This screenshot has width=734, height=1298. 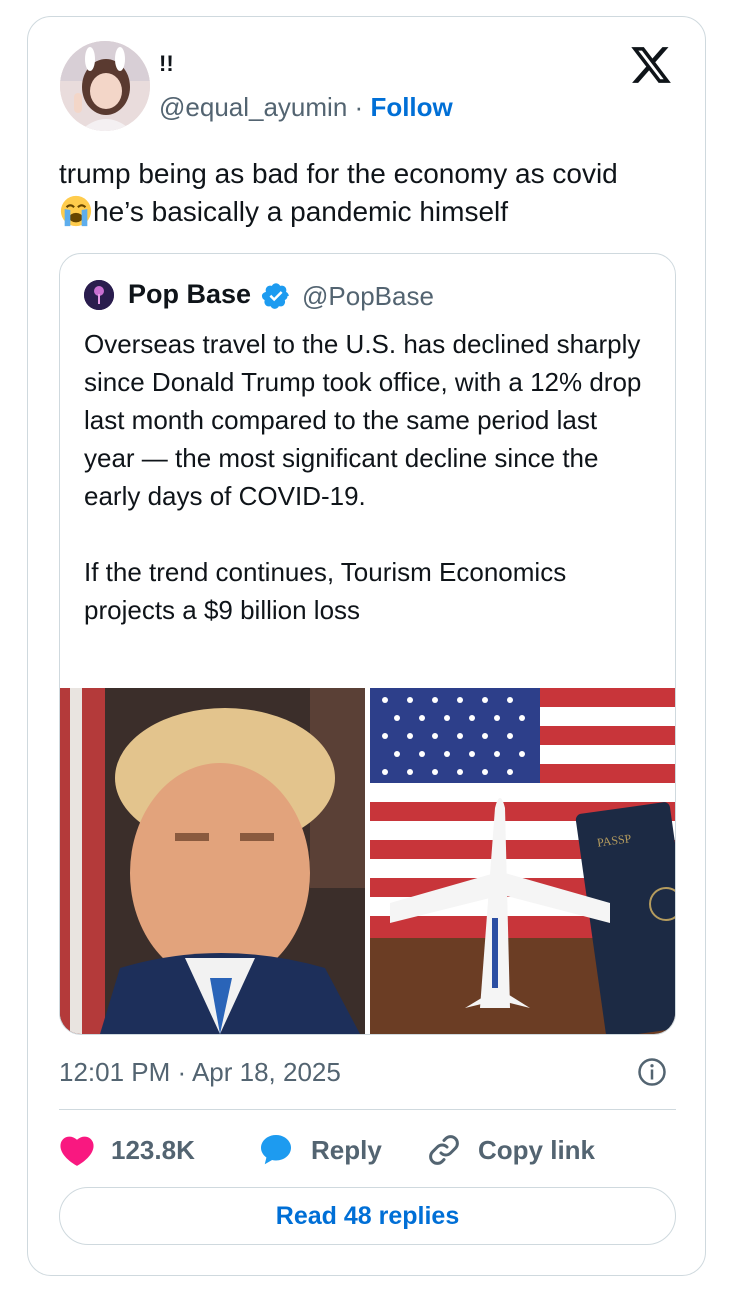 What do you see at coordinates (651, 65) in the screenshot?
I see `x-logo-icon` at bounding box center [651, 65].